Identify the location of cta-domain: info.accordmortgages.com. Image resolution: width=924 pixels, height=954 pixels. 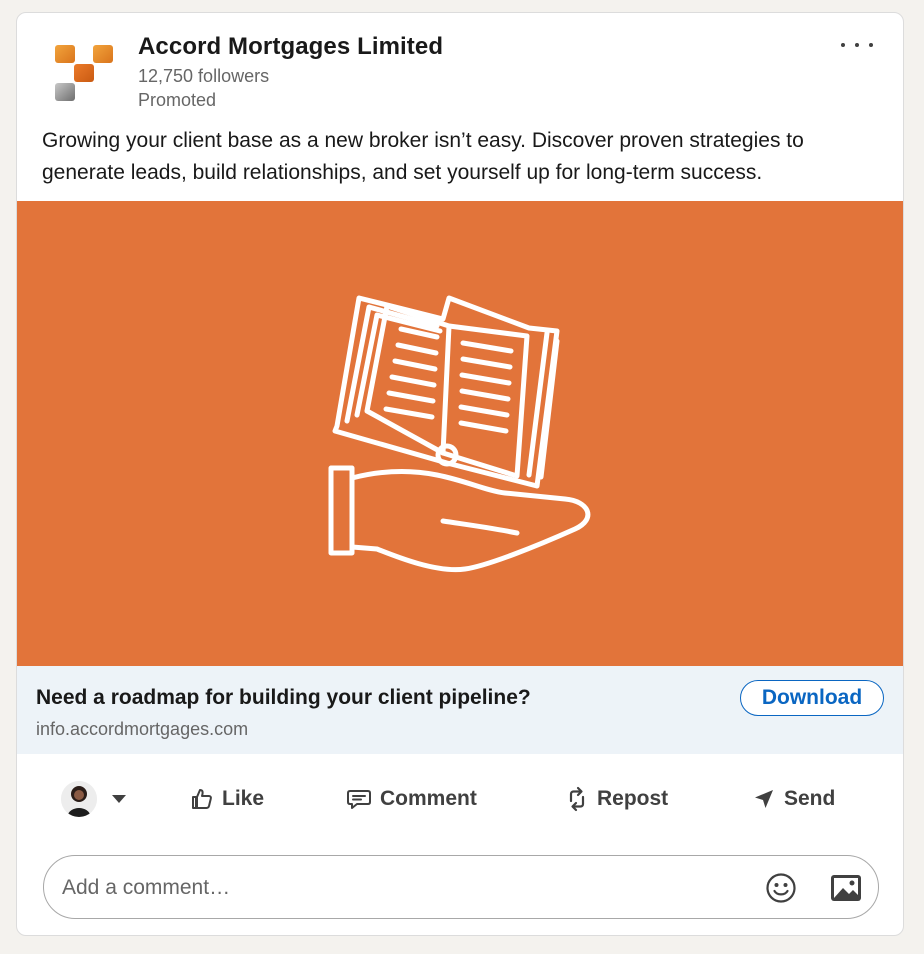
(142, 729).